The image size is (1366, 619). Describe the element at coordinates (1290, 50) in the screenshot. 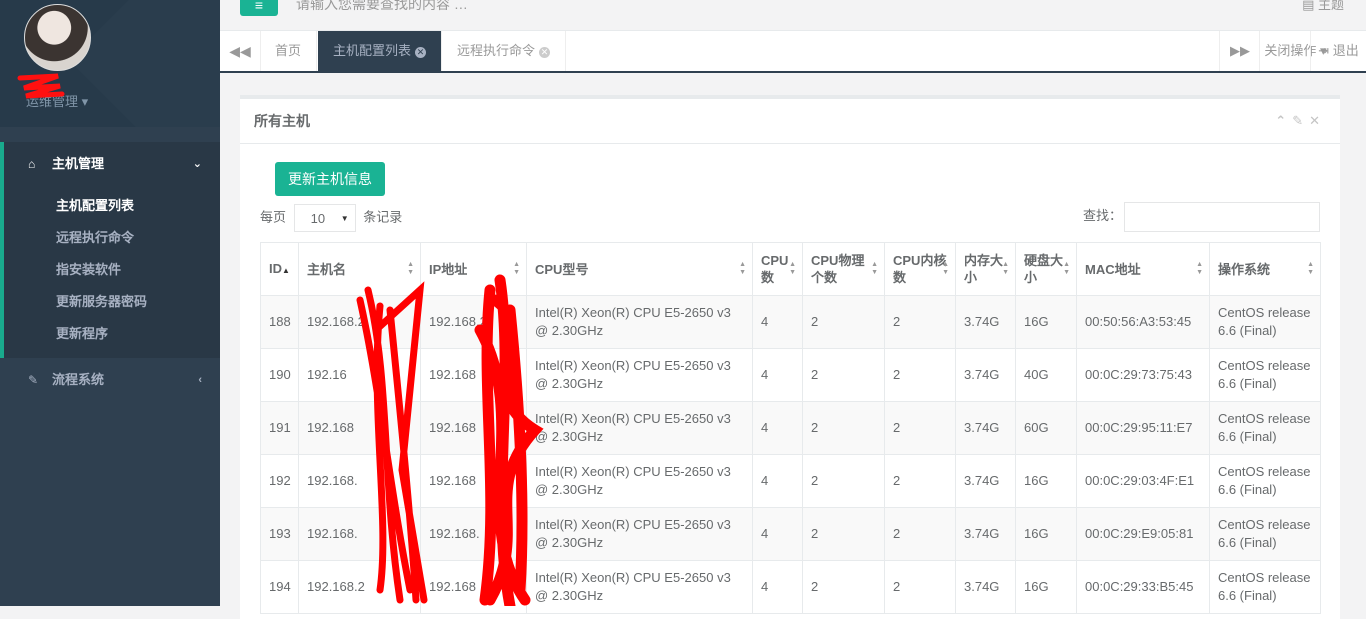

I see `close-operations-label: 关闭操作` at that location.